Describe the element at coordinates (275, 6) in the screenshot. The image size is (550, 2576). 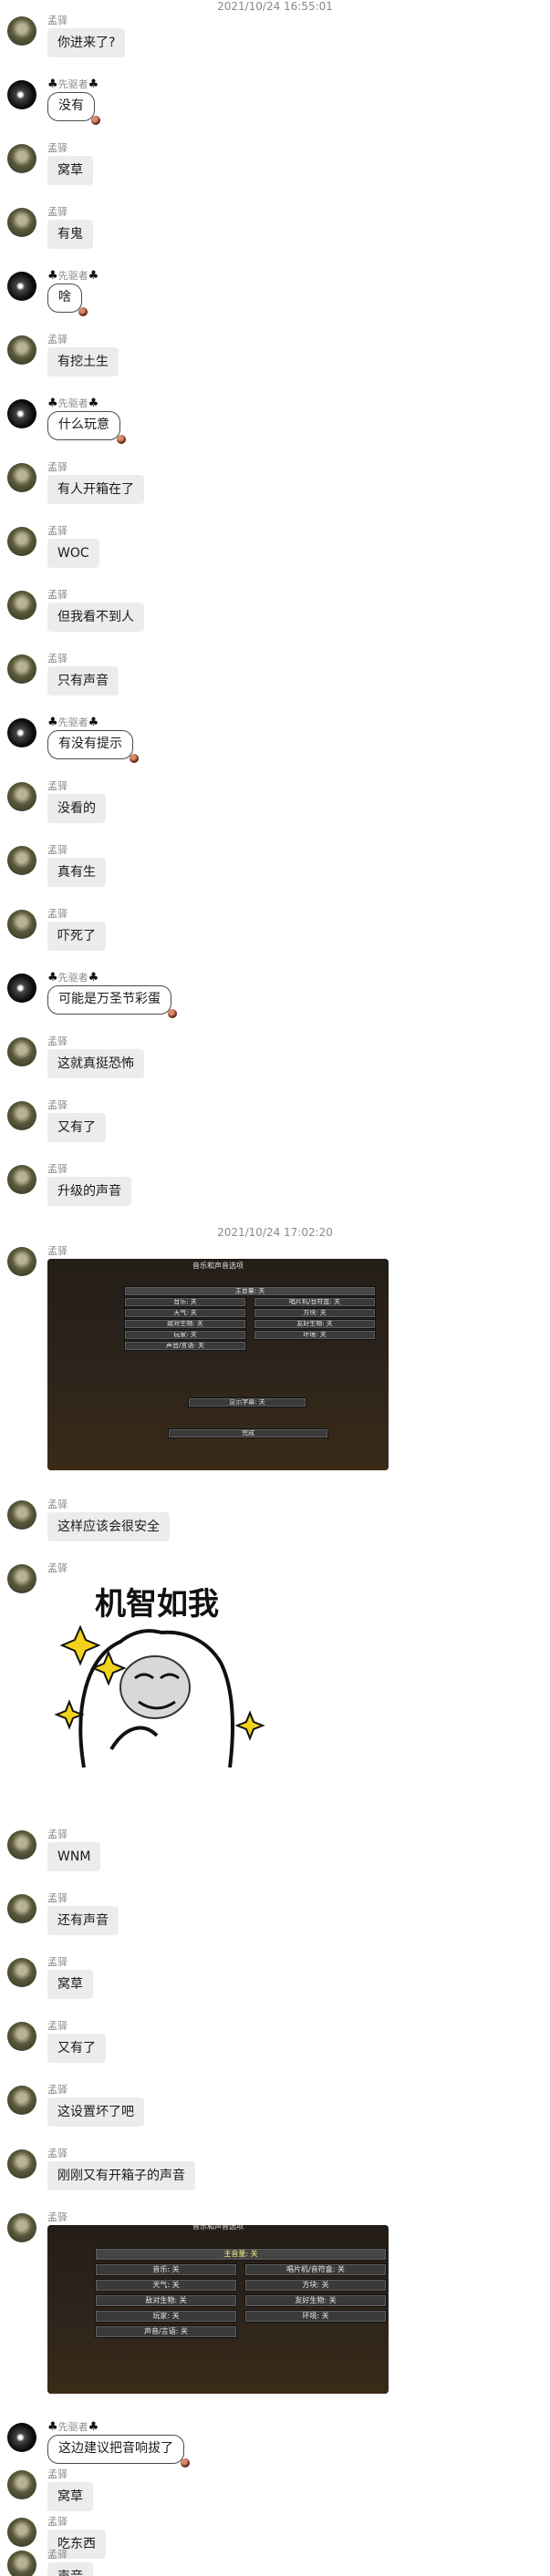
I see `timestamp: 2021/10/24 16:55:01` at that location.